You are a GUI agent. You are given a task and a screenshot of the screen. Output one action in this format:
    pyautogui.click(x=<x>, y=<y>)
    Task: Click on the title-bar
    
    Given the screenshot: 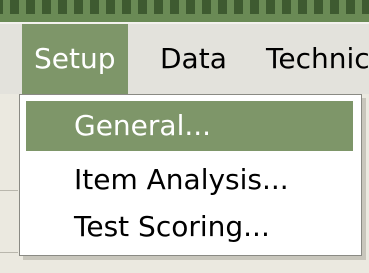 What is the action you would take?
    pyautogui.click(x=184, y=11)
    